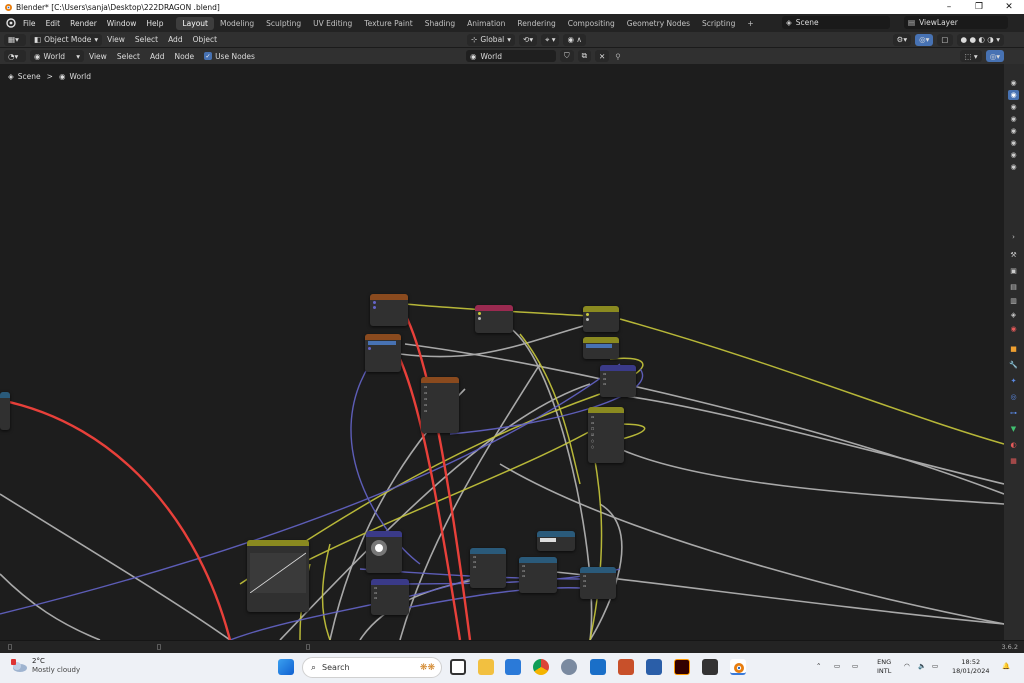 The width and height of the screenshot is (1024, 683). I want to click on tab-modeling: Modeling, so click(237, 23).